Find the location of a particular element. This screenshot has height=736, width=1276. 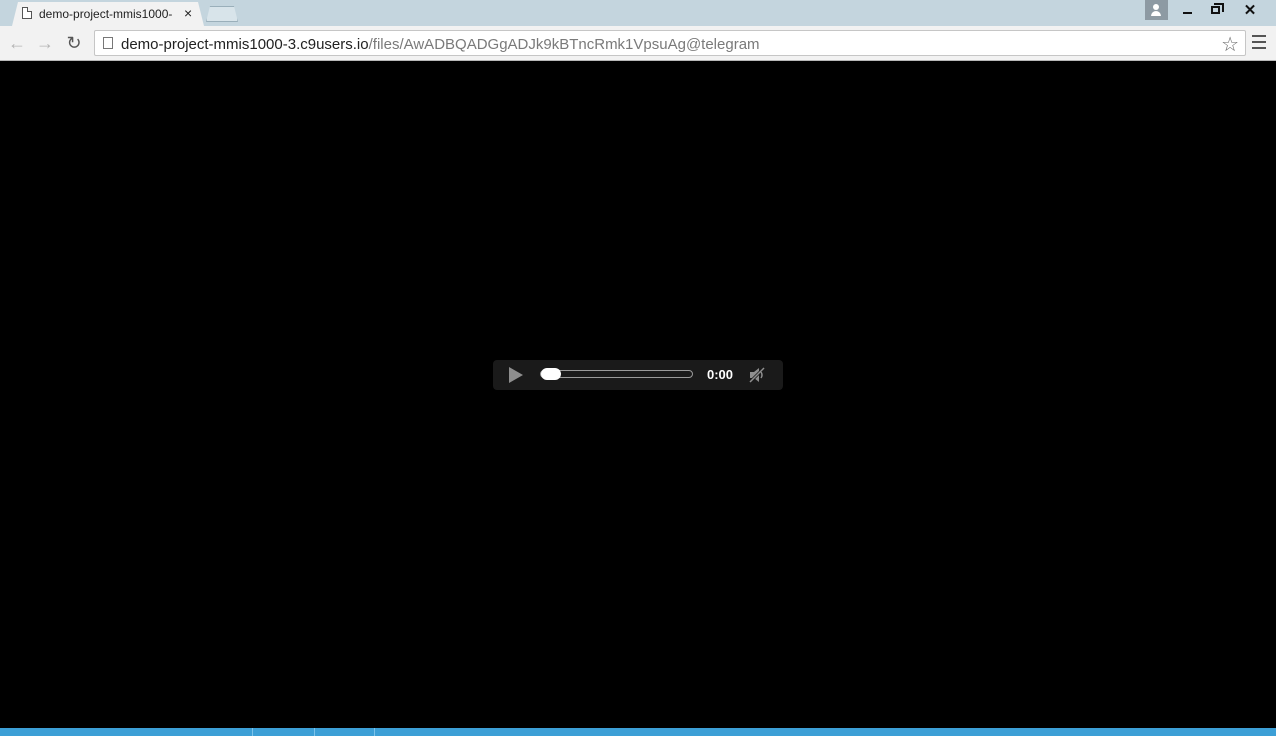

profile-button is located at coordinates (1156, 10).